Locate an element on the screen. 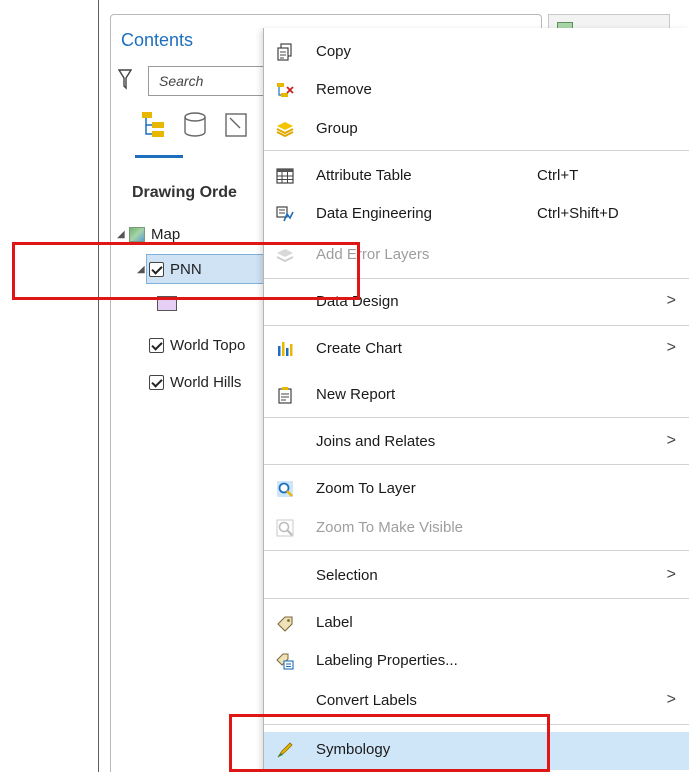  pane-title: Contents is located at coordinates (157, 40).